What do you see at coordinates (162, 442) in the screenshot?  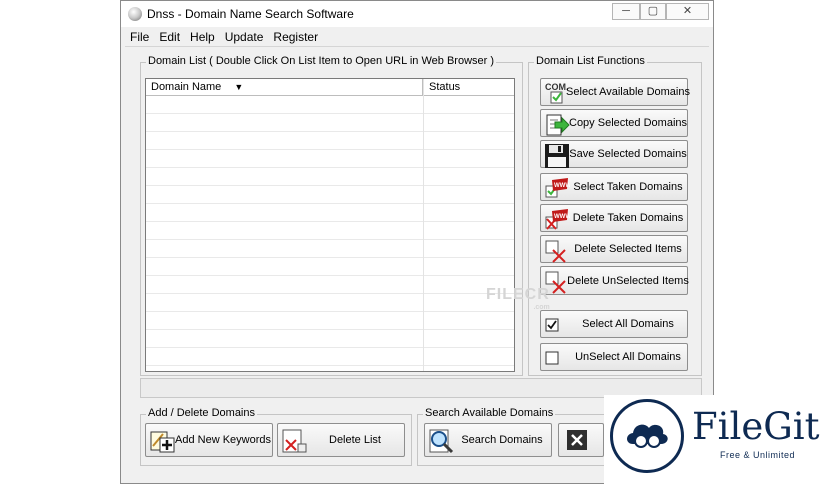 I see `add-note-icon` at bounding box center [162, 442].